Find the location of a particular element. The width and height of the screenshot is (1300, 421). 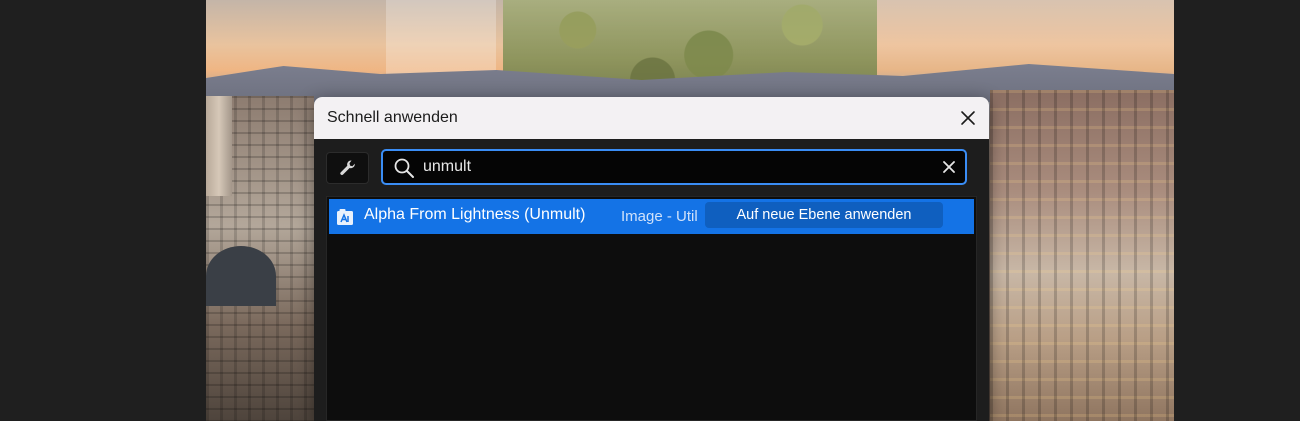

search-input is located at coordinates (673, 167).